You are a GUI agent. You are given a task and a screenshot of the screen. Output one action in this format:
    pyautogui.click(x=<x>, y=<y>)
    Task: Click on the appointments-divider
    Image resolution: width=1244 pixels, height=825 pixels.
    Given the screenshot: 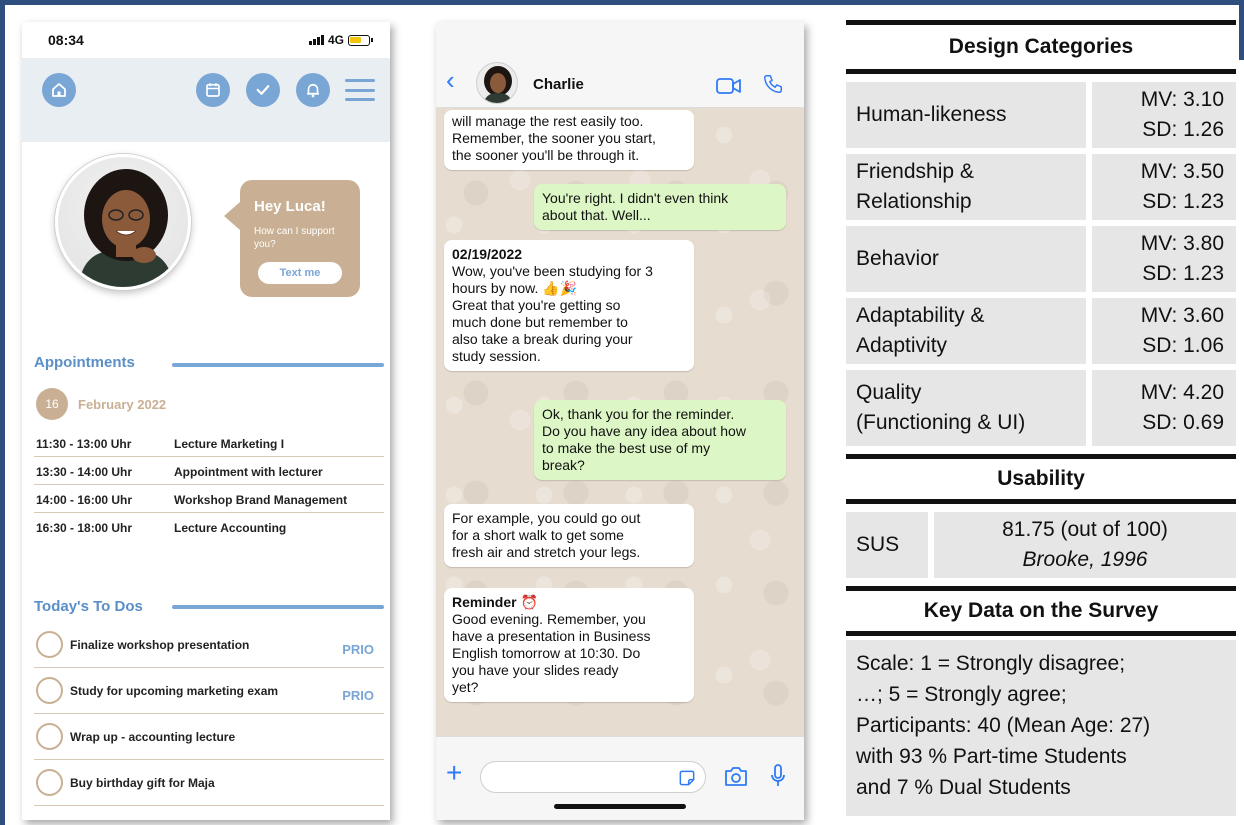 What is the action you would take?
    pyautogui.click(x=278, y=365)
    